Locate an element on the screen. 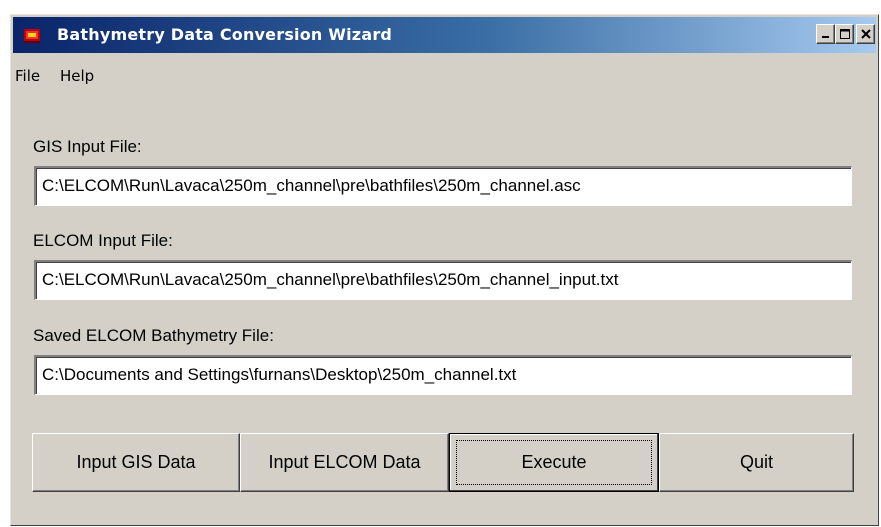  execute-button: Execute is located at coordinates (554, 462).